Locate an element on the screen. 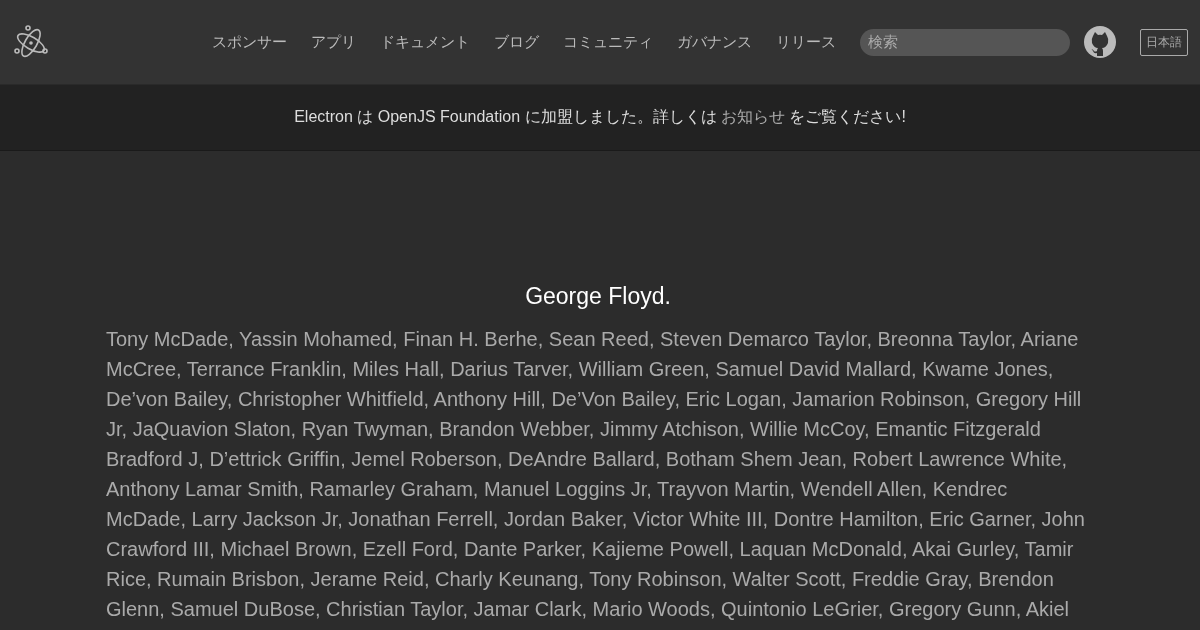 This screenshot has height=630, width=1200. nav-link: ブログ is located at coordinates (516, 42).